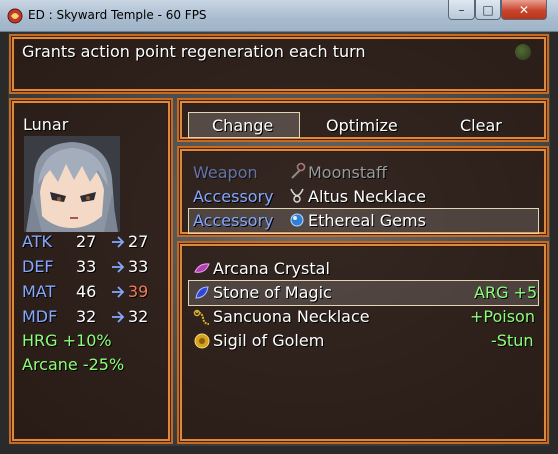 The height and width of the screenshot is (454, 558). Describe the element at coordinates (138, 241) in the screenshot. I see `stat-new: 27` at that location.